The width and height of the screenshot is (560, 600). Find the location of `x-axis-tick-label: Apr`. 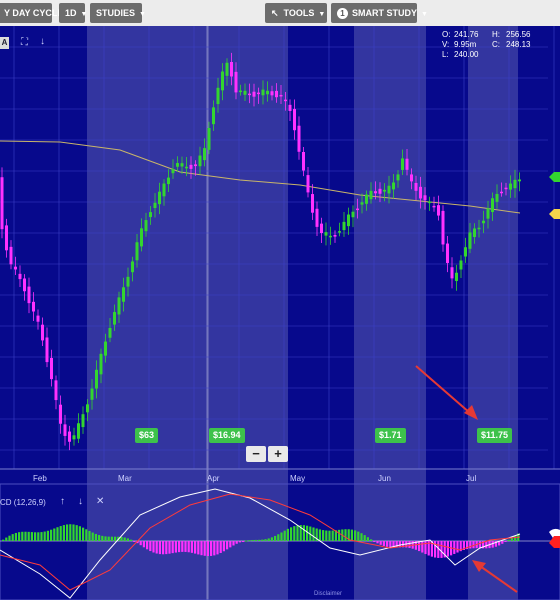

x-axis-tick-label: Apr is located at coordinates (213, 478).